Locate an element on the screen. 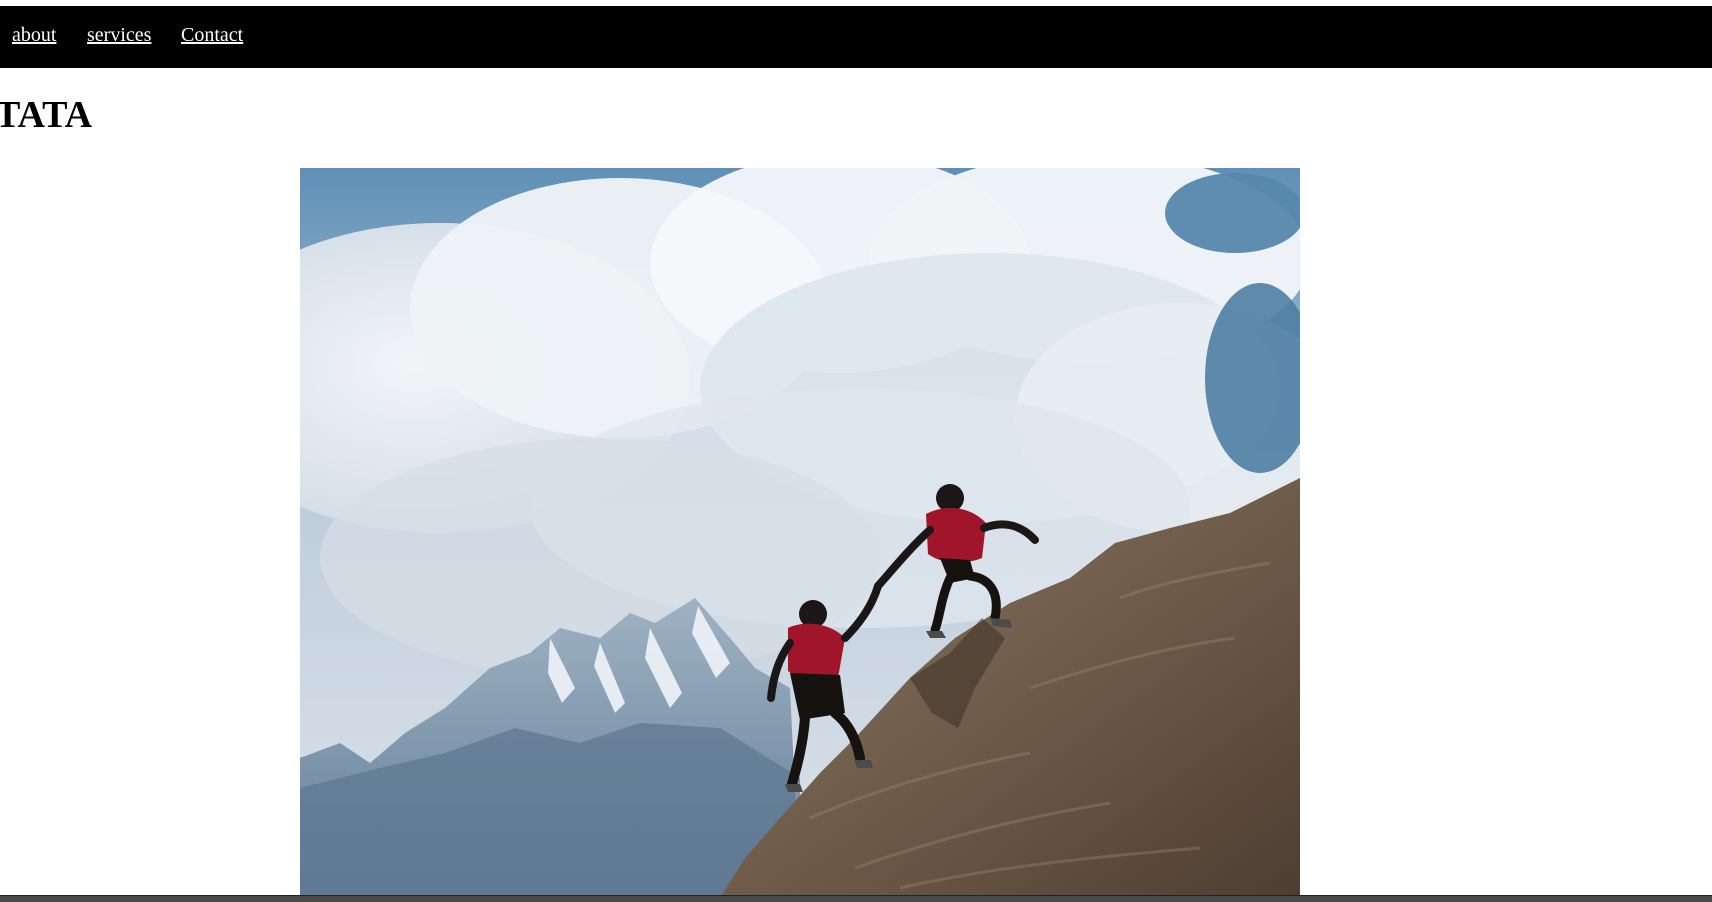 This screenshot has height=902, width=1712. nav-contact-link: Contact is located at coordinates (212, 35).